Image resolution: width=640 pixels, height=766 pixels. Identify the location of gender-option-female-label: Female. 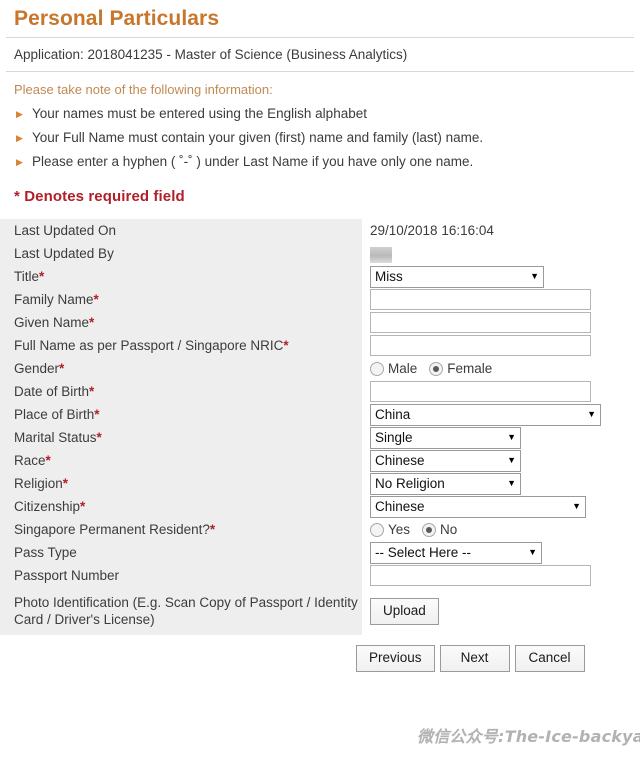
(470, 368).